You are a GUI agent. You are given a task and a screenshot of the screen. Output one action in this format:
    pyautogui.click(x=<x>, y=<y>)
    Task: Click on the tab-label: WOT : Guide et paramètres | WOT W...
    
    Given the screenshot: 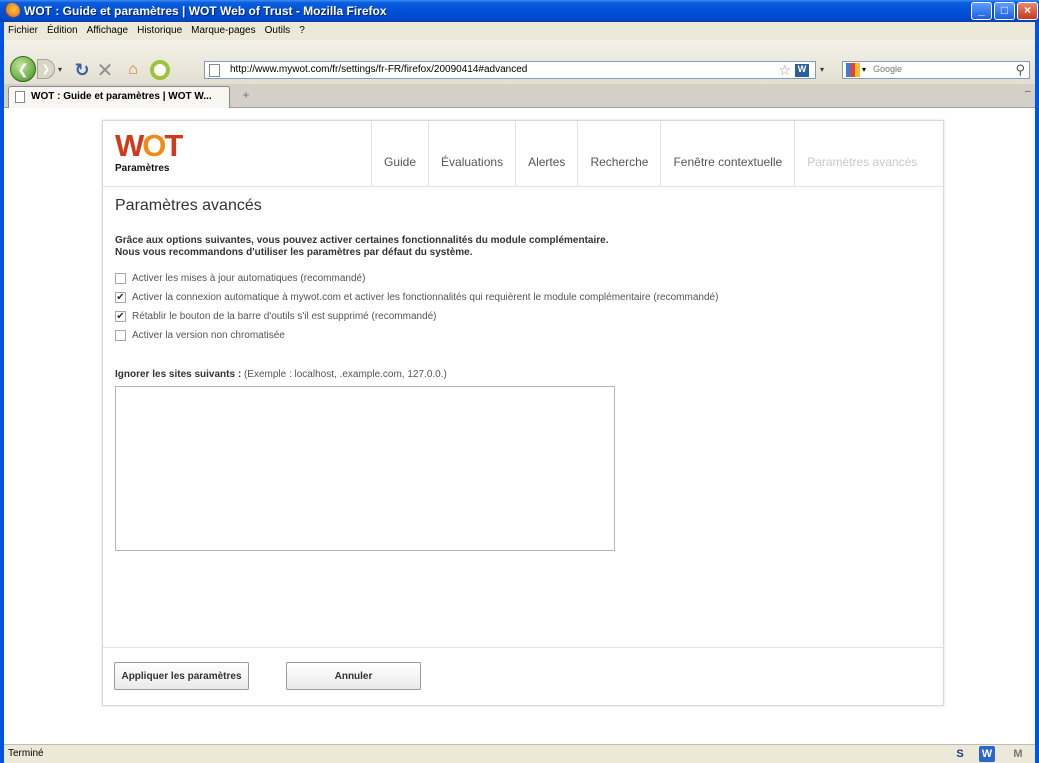 What is the action you would take?
    pyautogui.click(x=121, y=96)
    